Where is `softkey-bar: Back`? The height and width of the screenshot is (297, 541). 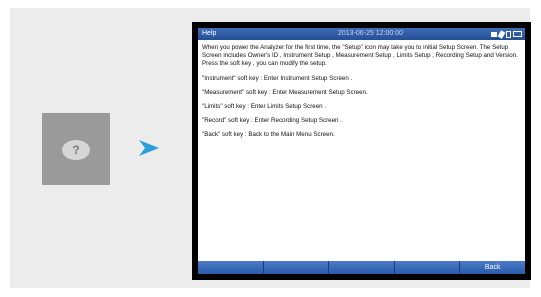 softkey-bar: Back is located at coordinates (361, 267).